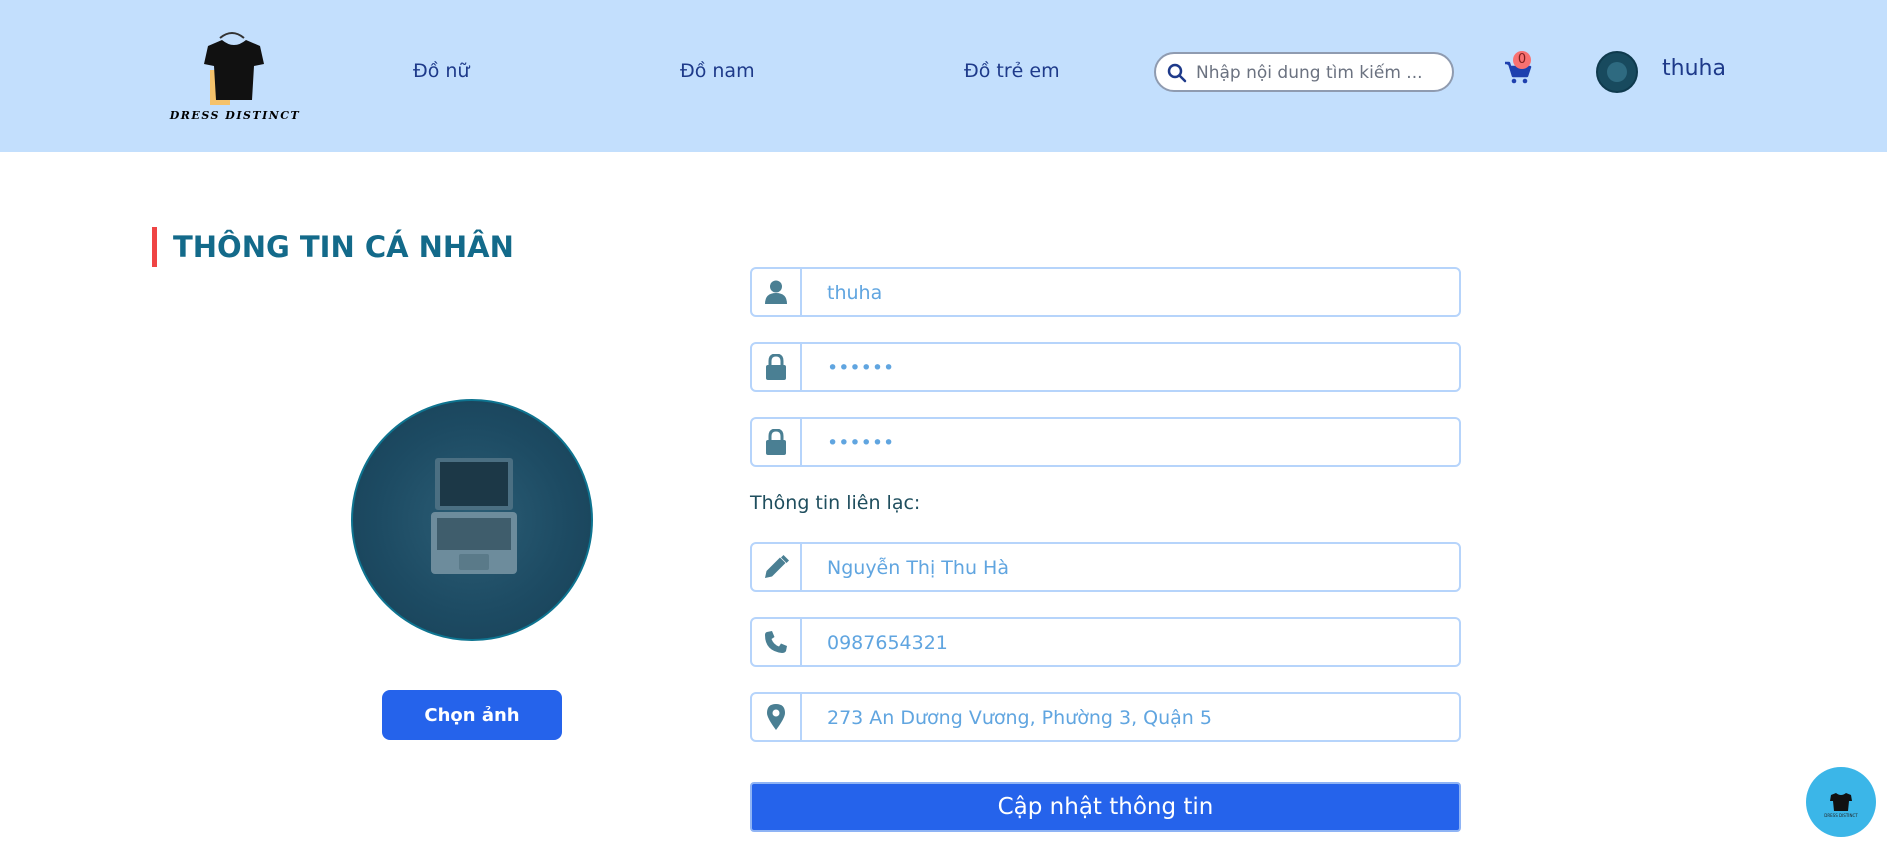 Image resolution: width=1887 pixels, height=852 pixels. Describe the element at coordinates (1617, 72) in the screenshot. I see `user-avatar` at that location.